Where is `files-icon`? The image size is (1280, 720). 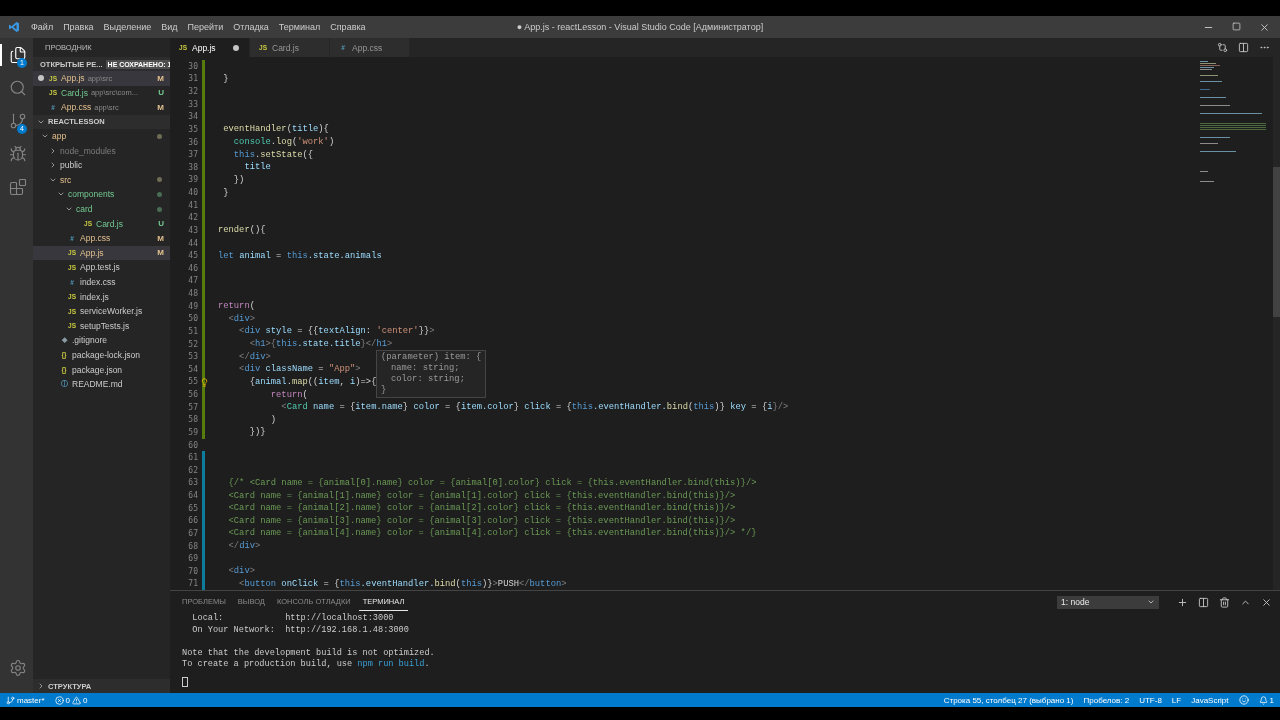
files-icon is located at coordinates (17, 55).